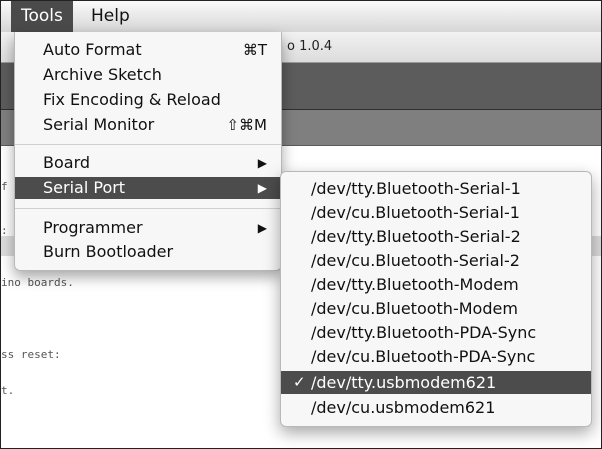 The height and width of the screenshot is (449, 602). What do you see at coordinates (37, 282) in the screenshot?
I see `code-line: ino boards.` at bounding box center [37, 282].